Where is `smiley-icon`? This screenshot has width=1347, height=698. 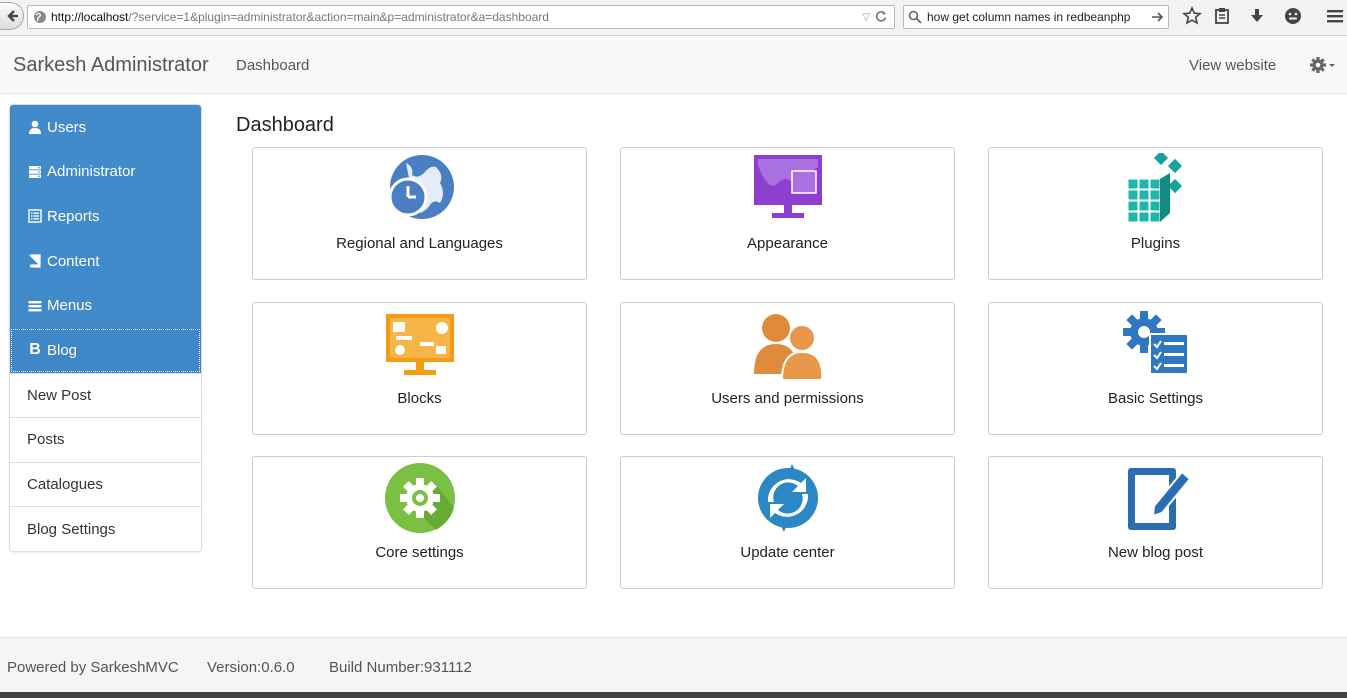 smiley-icon is located at coordinates (1293, 16).